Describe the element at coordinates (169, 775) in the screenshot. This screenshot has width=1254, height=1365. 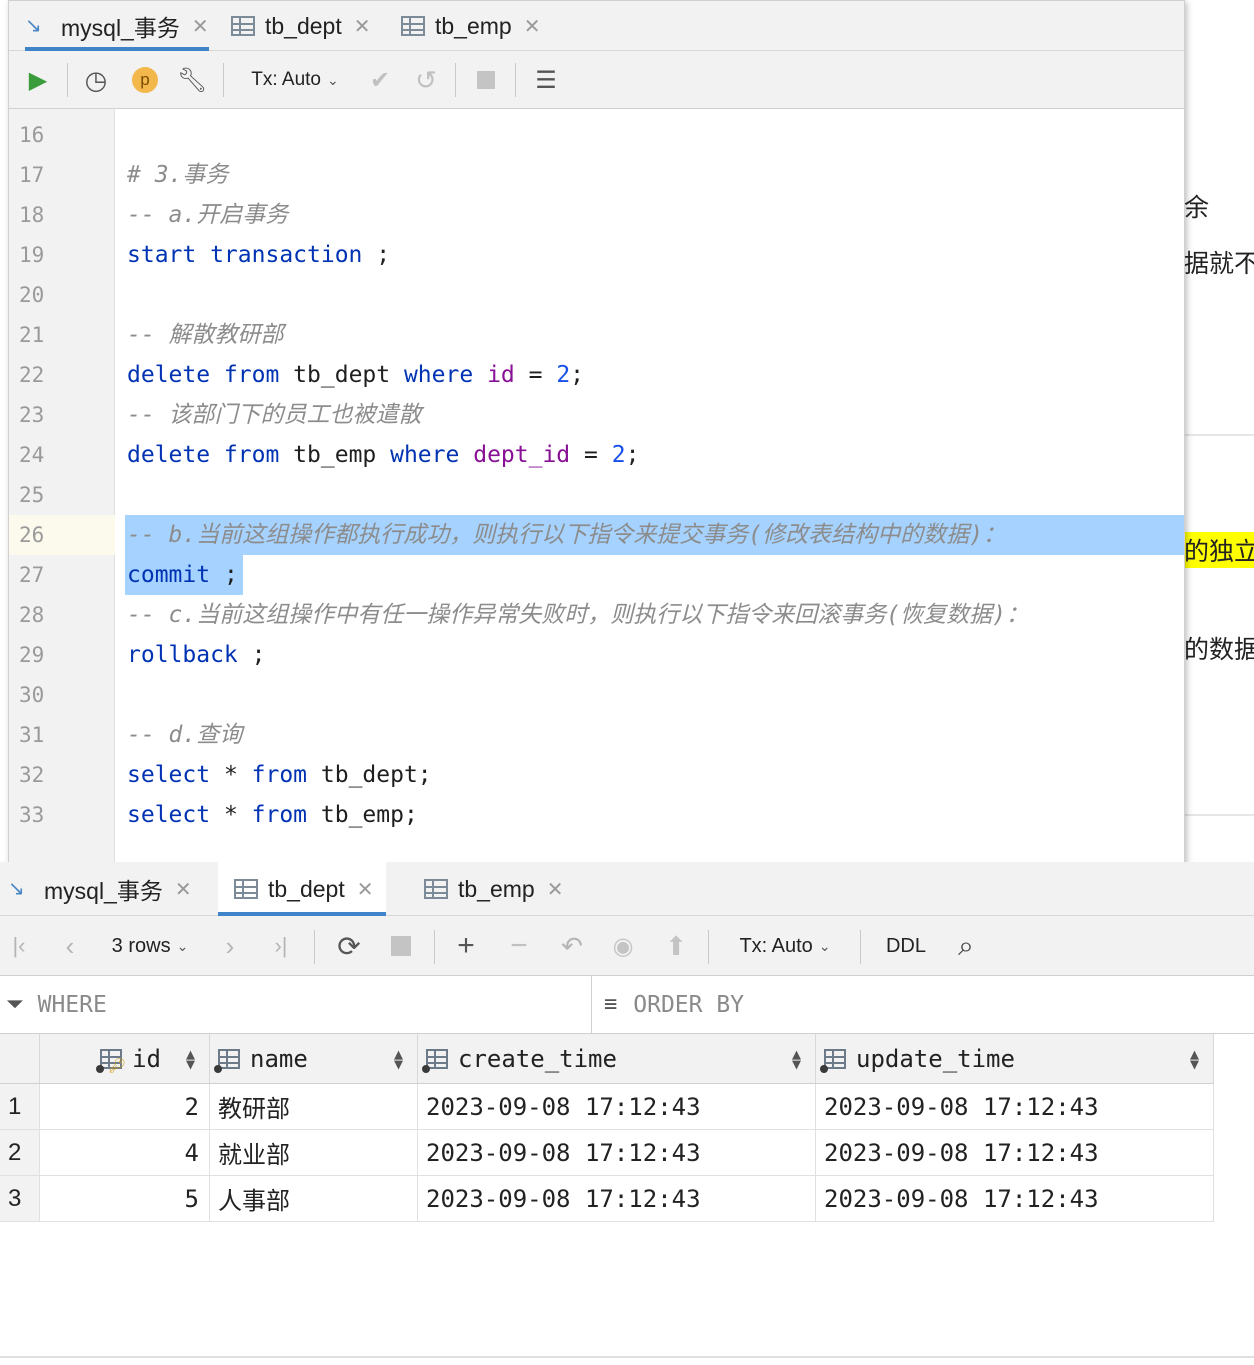
I see `sql-keyword: select` at that location.